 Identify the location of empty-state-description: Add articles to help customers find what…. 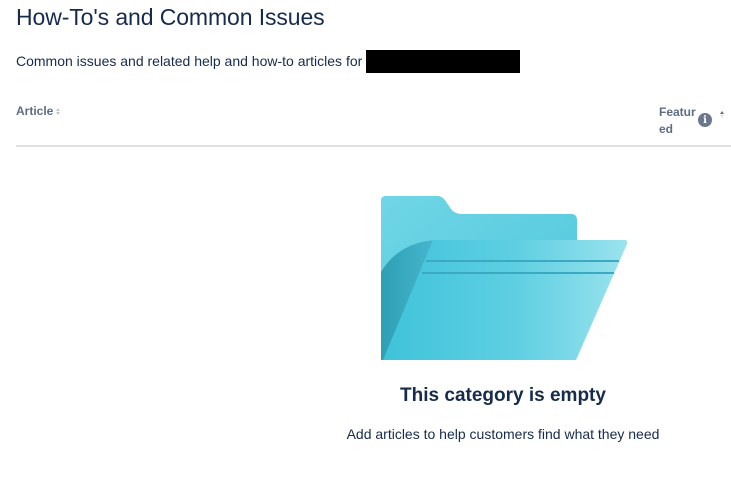
(503, 434).